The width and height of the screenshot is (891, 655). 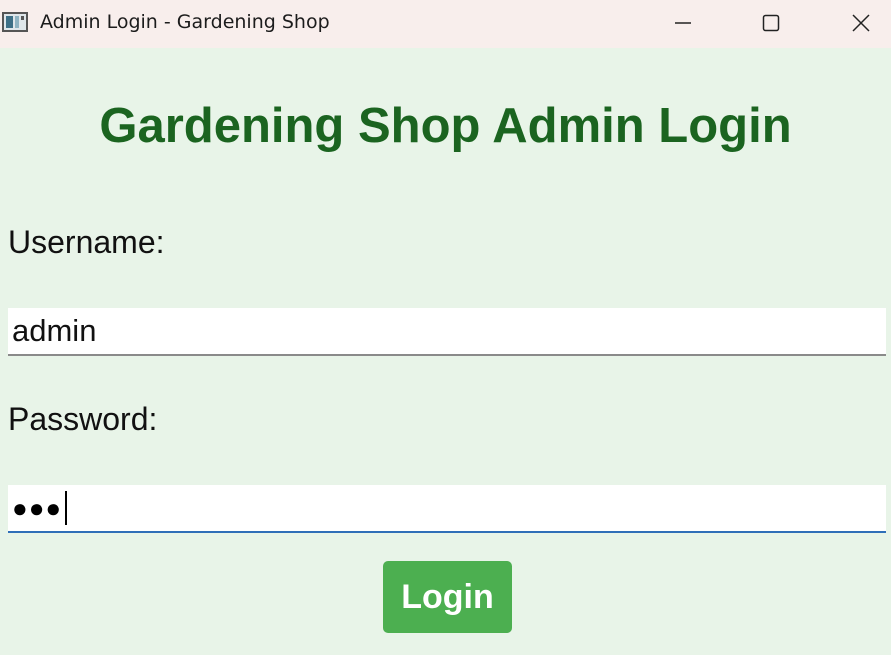 I want to click on maximize-icon, so click(x=771, y=23).